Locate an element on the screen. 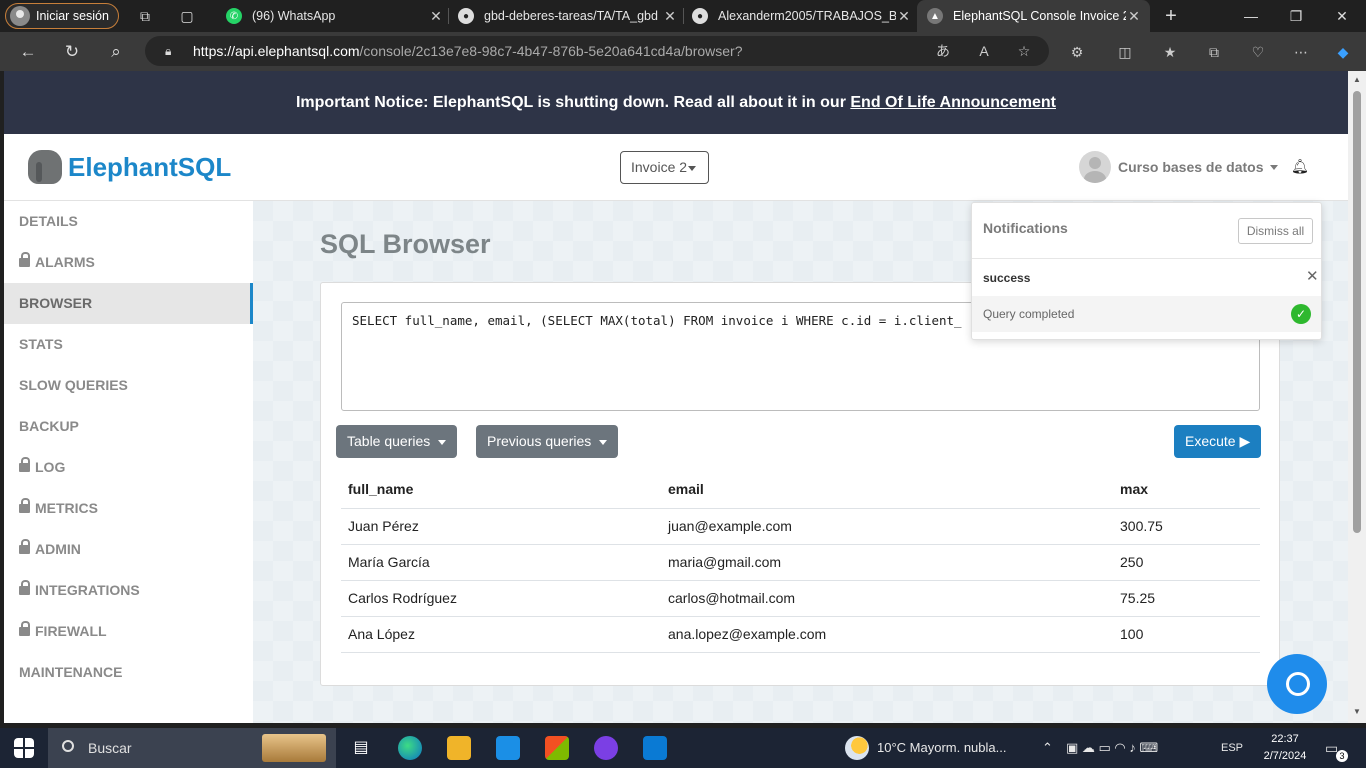 This screenshot has height=768, width=1366. workspaces-icon: ⧉ is located at coordinates (145, 16).